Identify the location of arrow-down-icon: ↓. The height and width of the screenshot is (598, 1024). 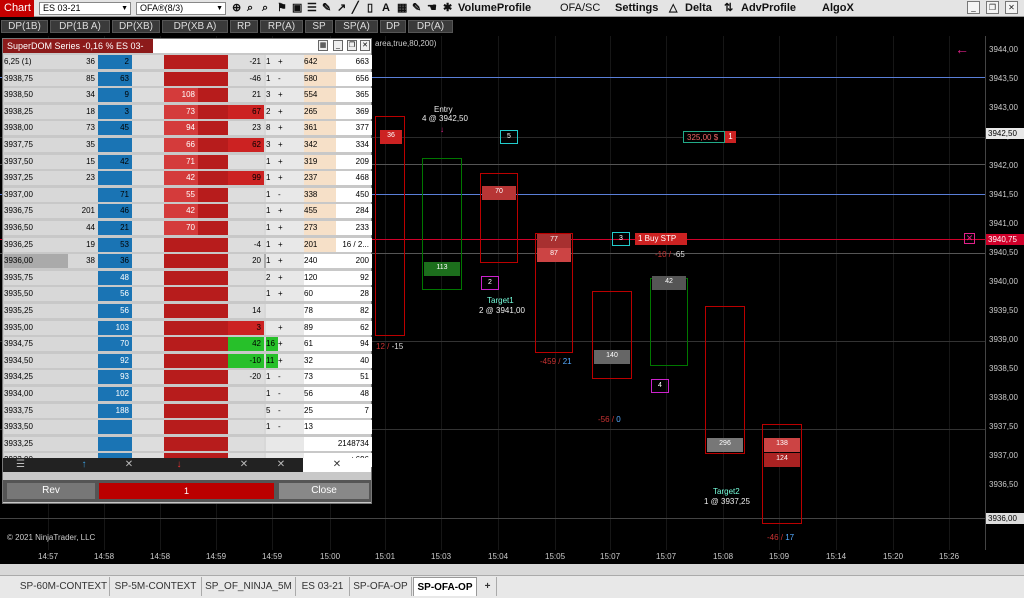
(179, 465).